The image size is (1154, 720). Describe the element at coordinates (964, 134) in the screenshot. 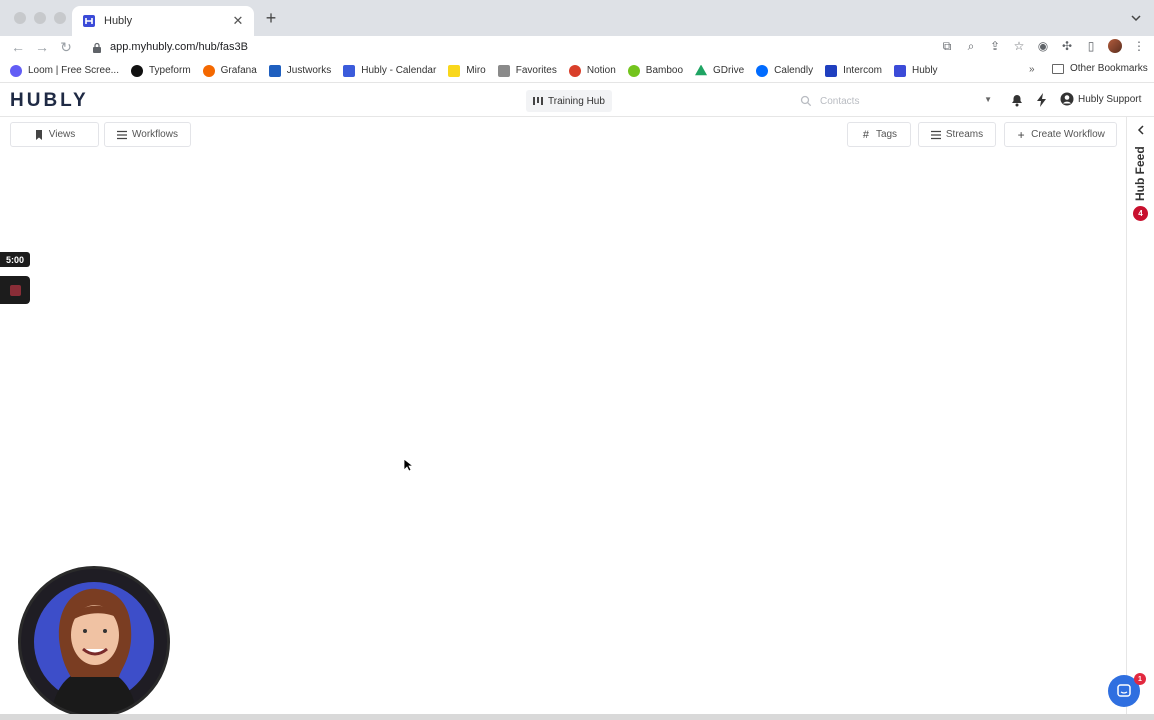

I see `streams-label: Streams` at that location.